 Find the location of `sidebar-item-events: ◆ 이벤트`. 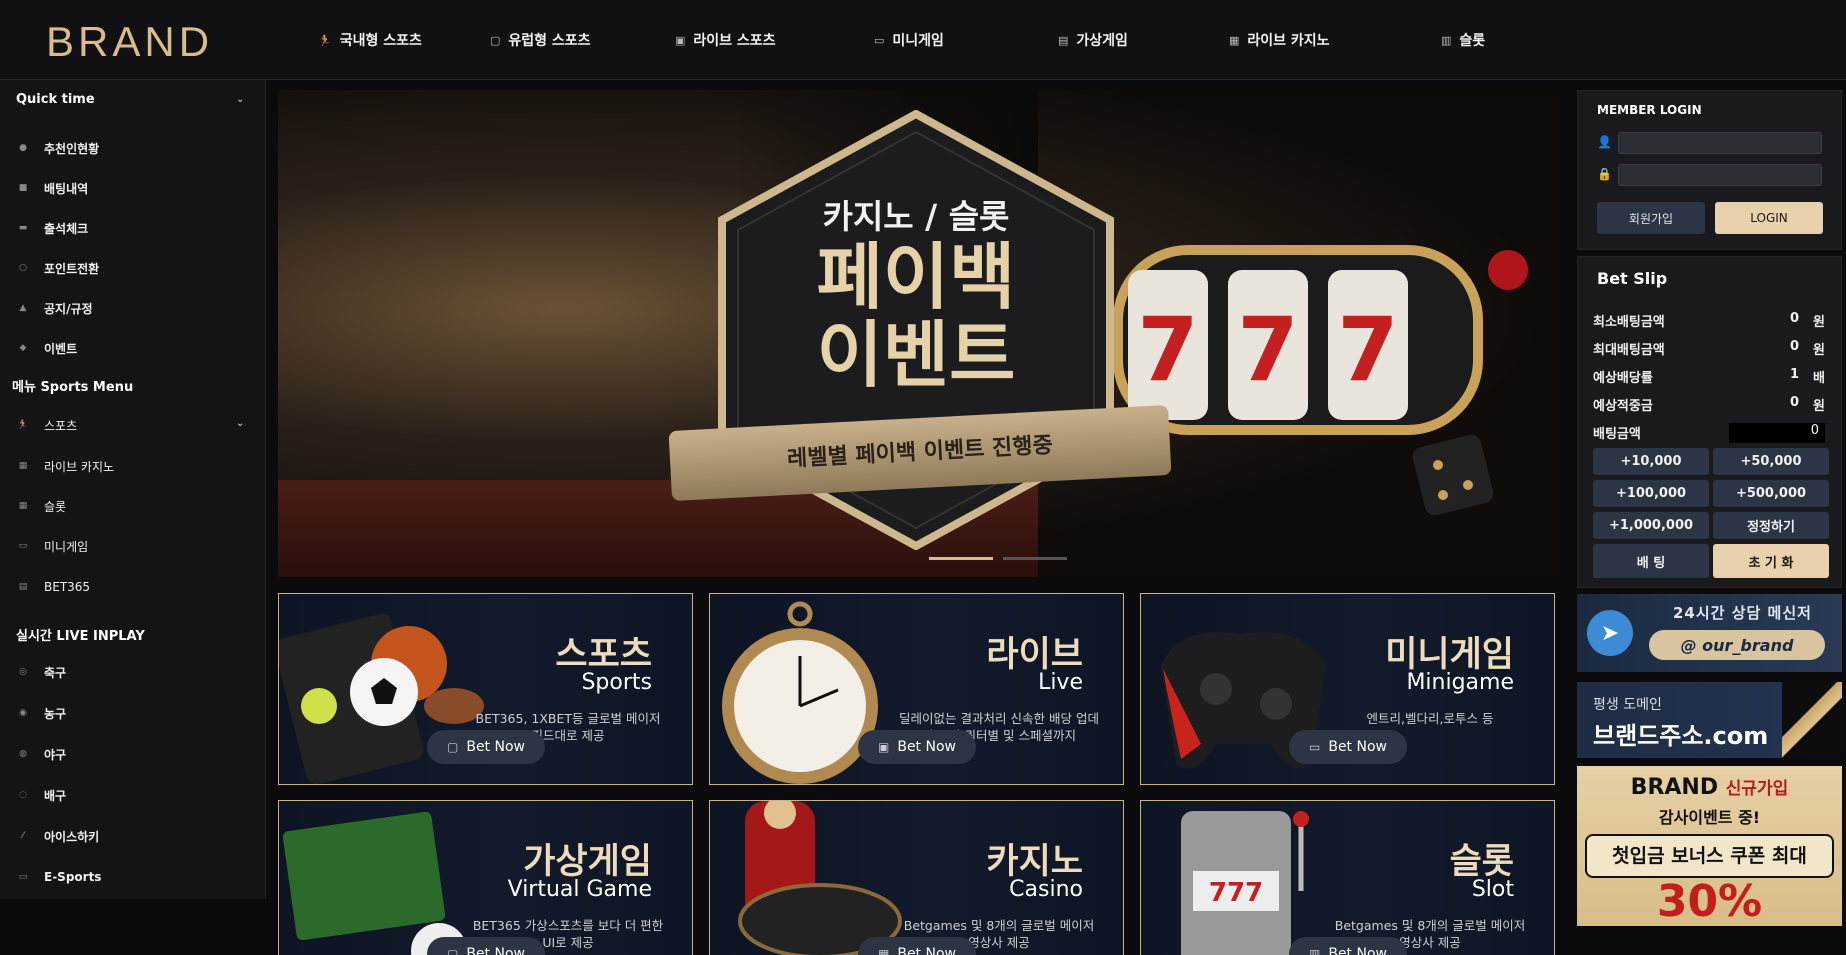

sidebar-item-events: ◆ 이벤트 is located at coordinates (131, 348).